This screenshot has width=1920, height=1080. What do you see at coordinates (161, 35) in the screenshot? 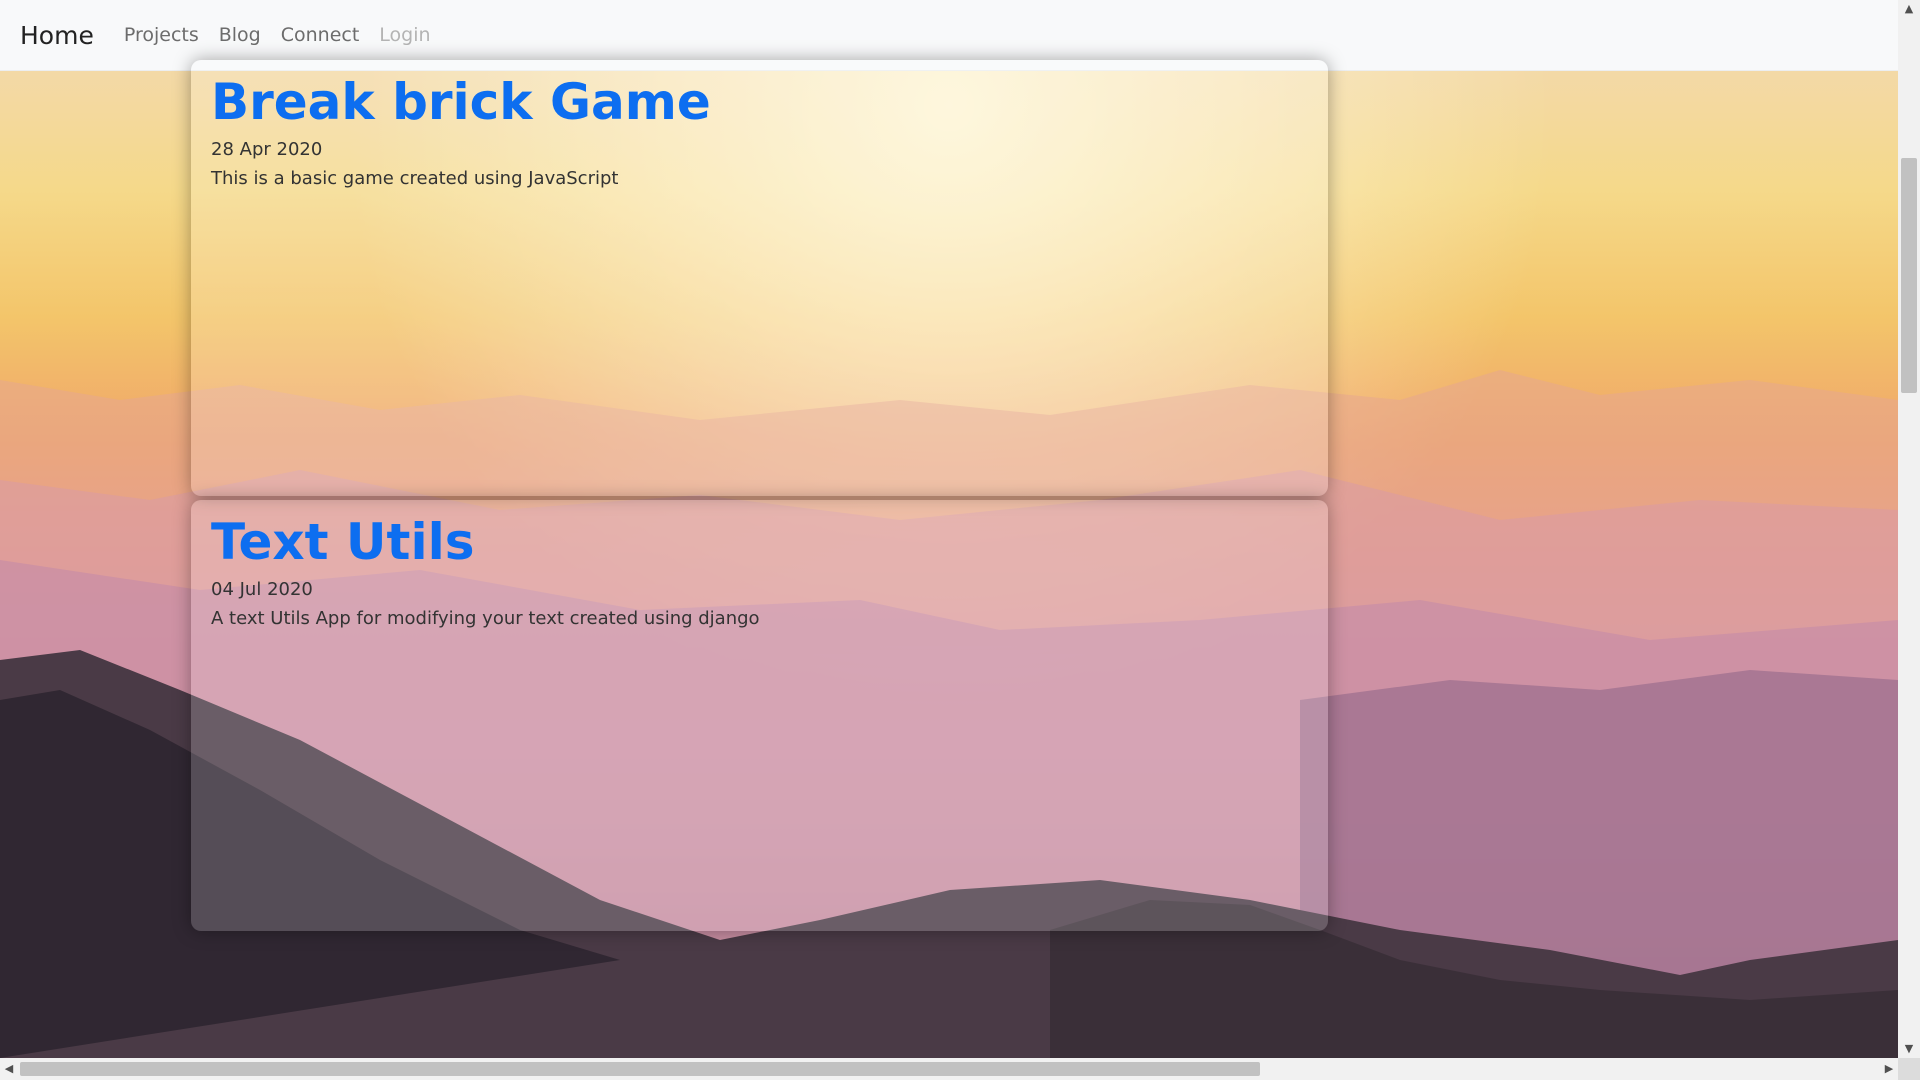
I see `nav-link-projects: Projects` at bounding box center [161, 35].